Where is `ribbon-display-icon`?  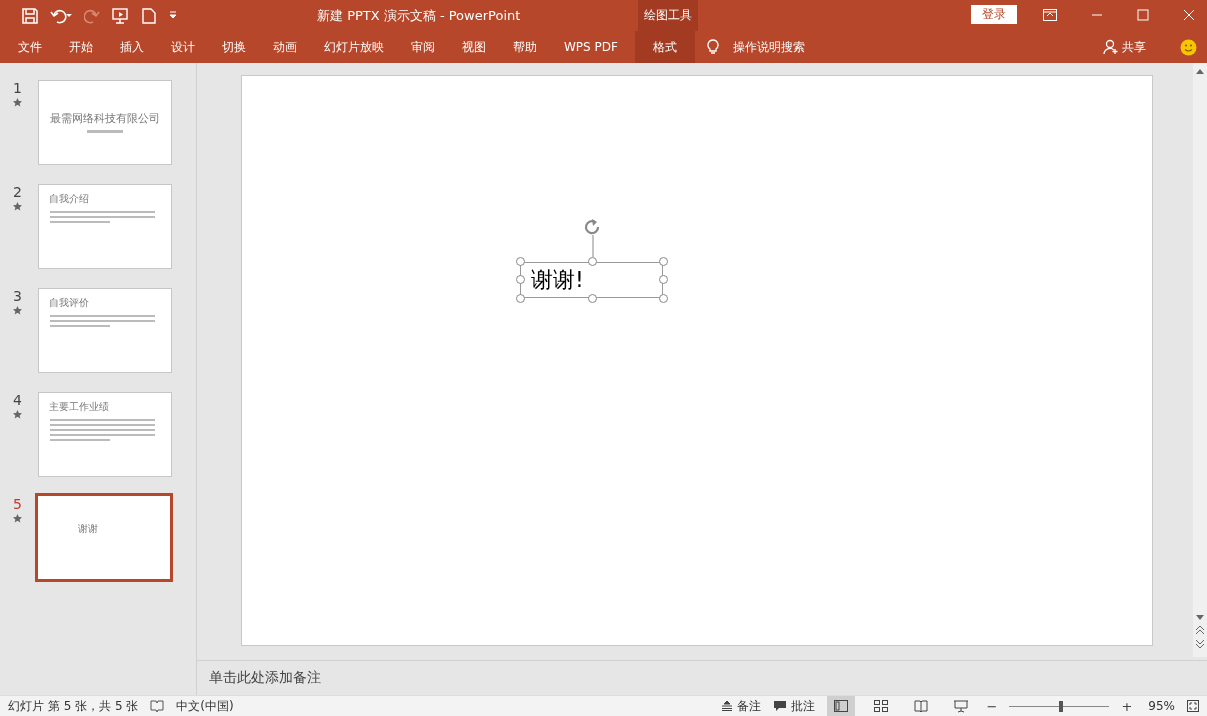
ribbon-display-icon is located at coordinates (1050, 15).